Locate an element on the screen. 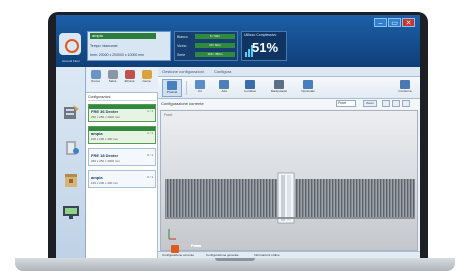 Image resolution: width=470 pixels, height=271 pixels. toolbar: Nuova Salva Elimina Cerca is located at coordinates (122, 80).